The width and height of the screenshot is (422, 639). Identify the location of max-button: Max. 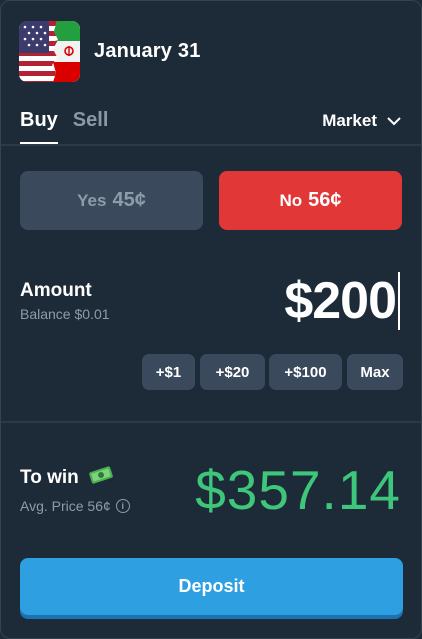
(375, 372).